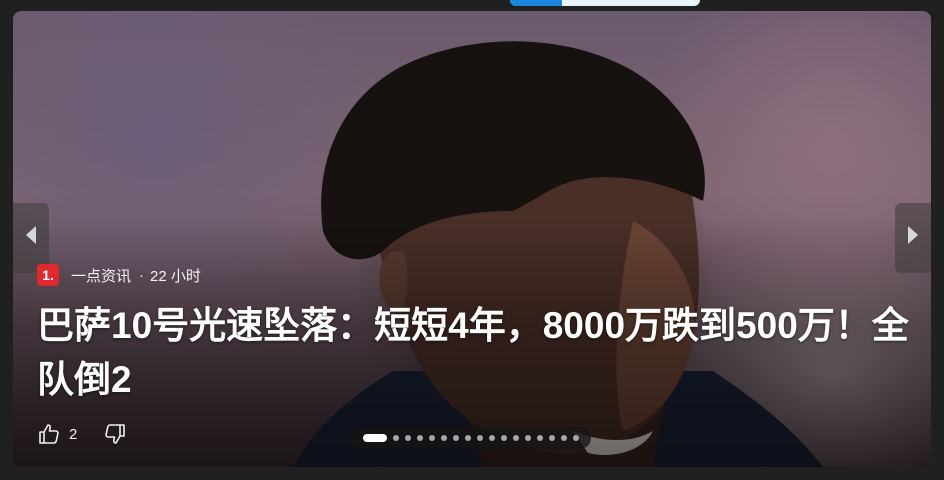 This screenshot has height=480, width=944. Describe the element at coordinates (175, 276) in the screenshot. I see `publish-time: 22 小时` at that location.